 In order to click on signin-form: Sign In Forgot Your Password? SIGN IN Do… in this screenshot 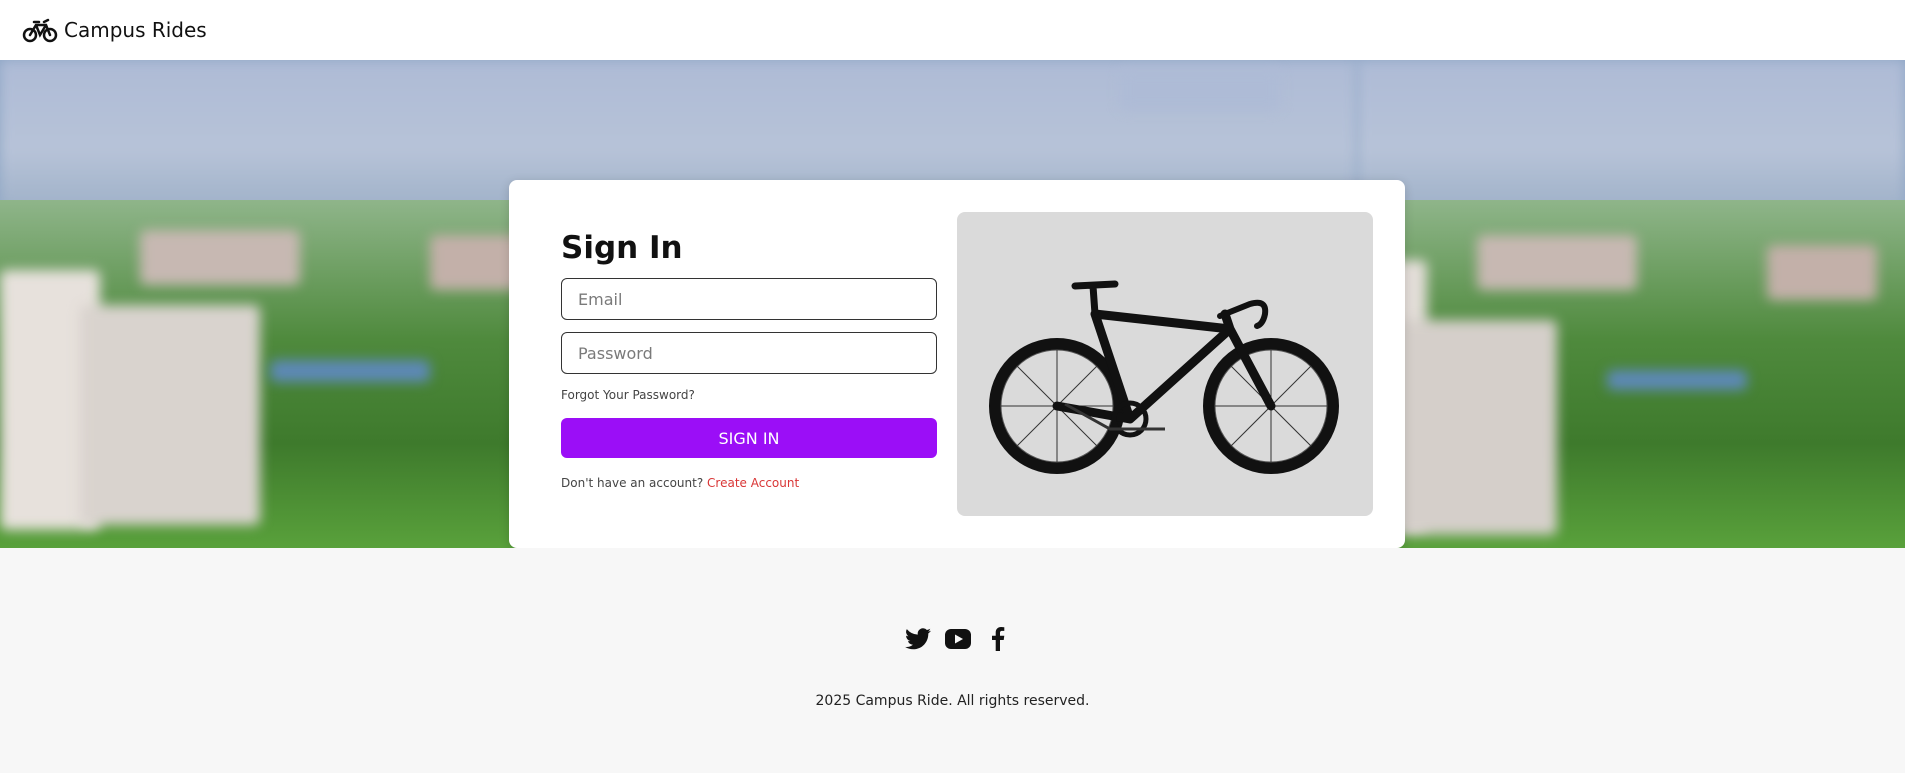, I will do `click(749, 360)`.